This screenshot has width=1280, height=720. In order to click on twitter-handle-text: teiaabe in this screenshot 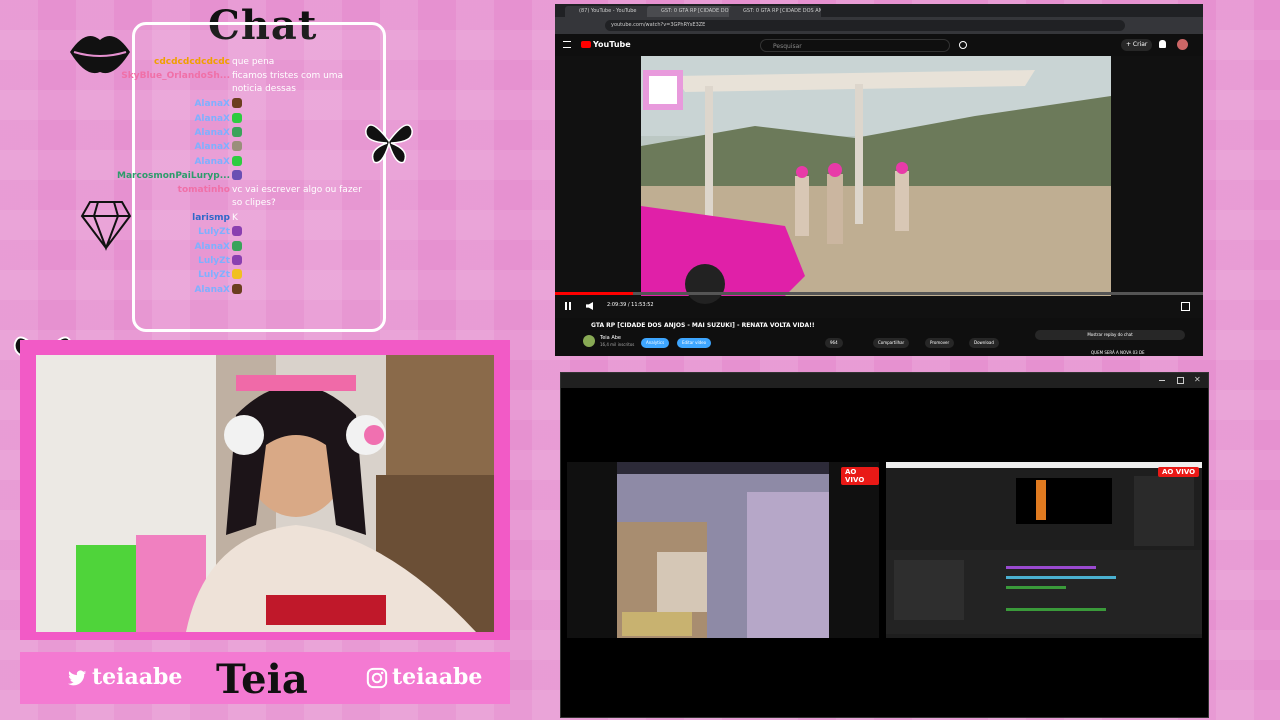, I will do `click(137, 677)`.